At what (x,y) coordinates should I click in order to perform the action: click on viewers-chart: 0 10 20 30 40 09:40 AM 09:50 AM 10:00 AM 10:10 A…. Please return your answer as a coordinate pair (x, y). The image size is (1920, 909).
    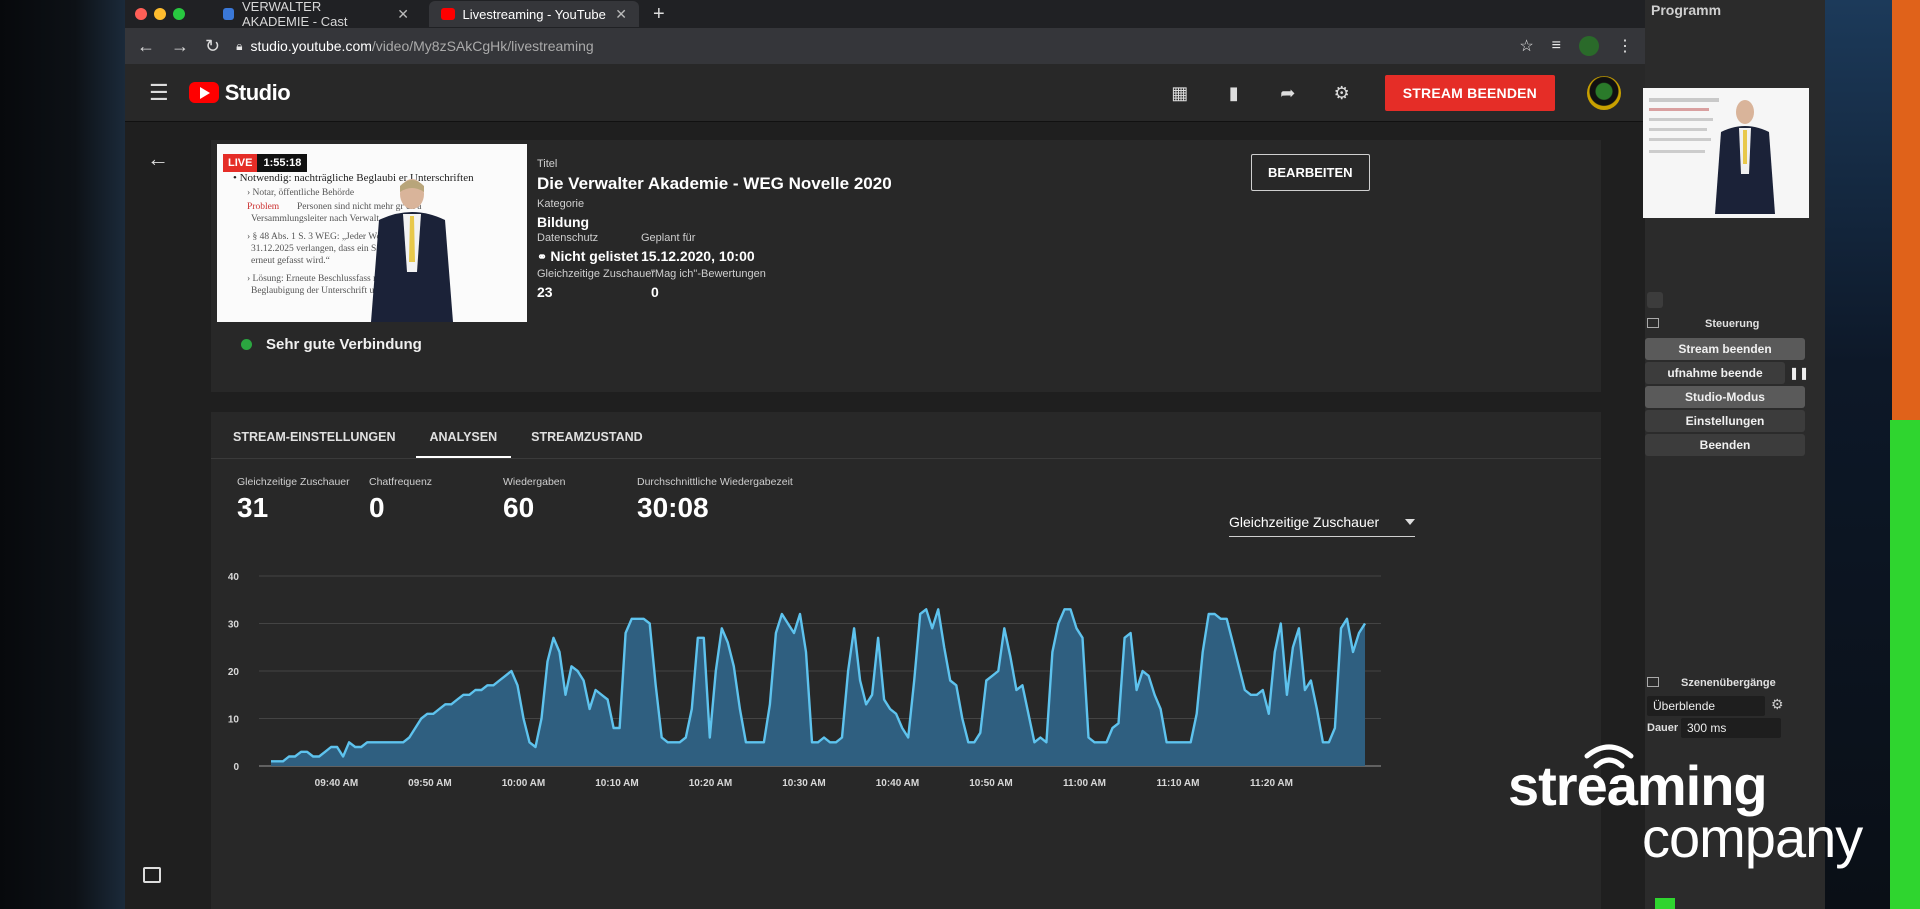
    Looking at the image, I should click on (804, 680).